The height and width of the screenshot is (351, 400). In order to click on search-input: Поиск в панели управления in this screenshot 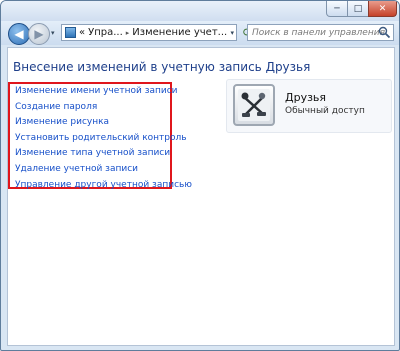, I will do `click(318, 33)`.